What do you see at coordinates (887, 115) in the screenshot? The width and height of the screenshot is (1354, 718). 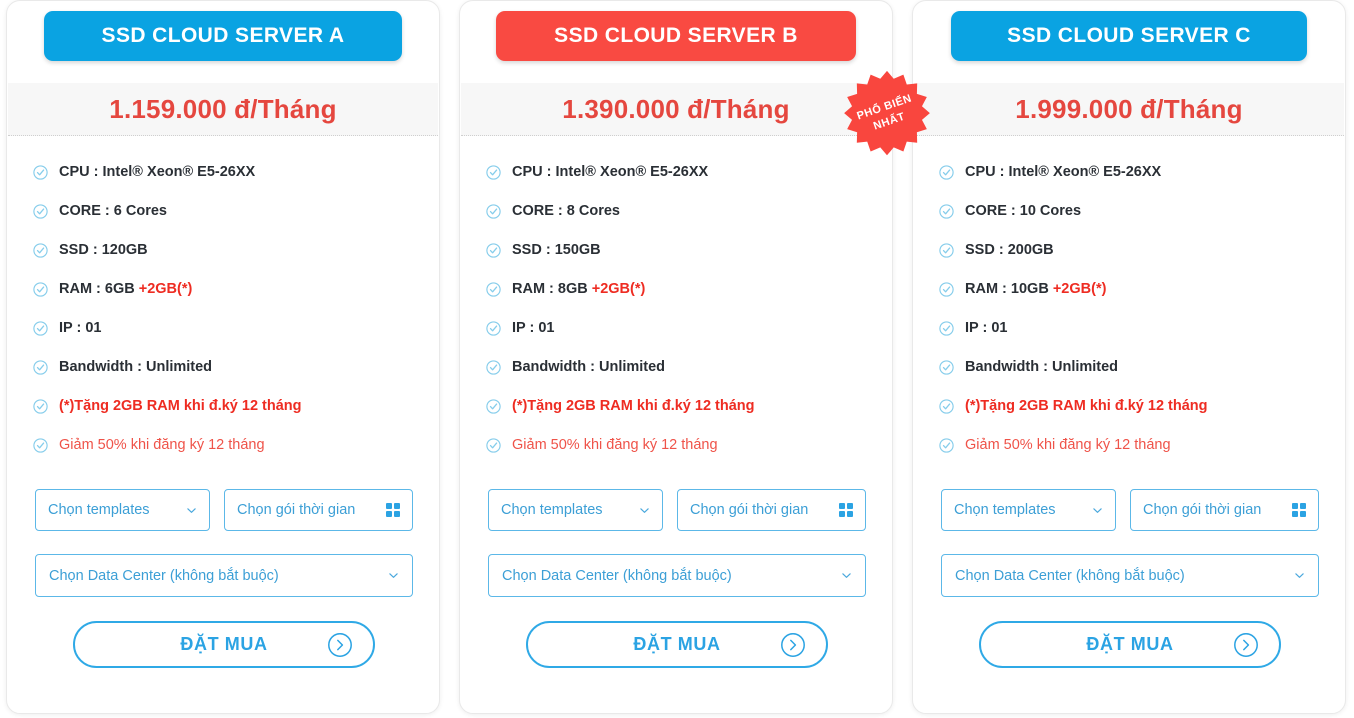 I see `most-popular-badge: PHỔ BIẾN NHẤT` at bounding box center [887, 115].